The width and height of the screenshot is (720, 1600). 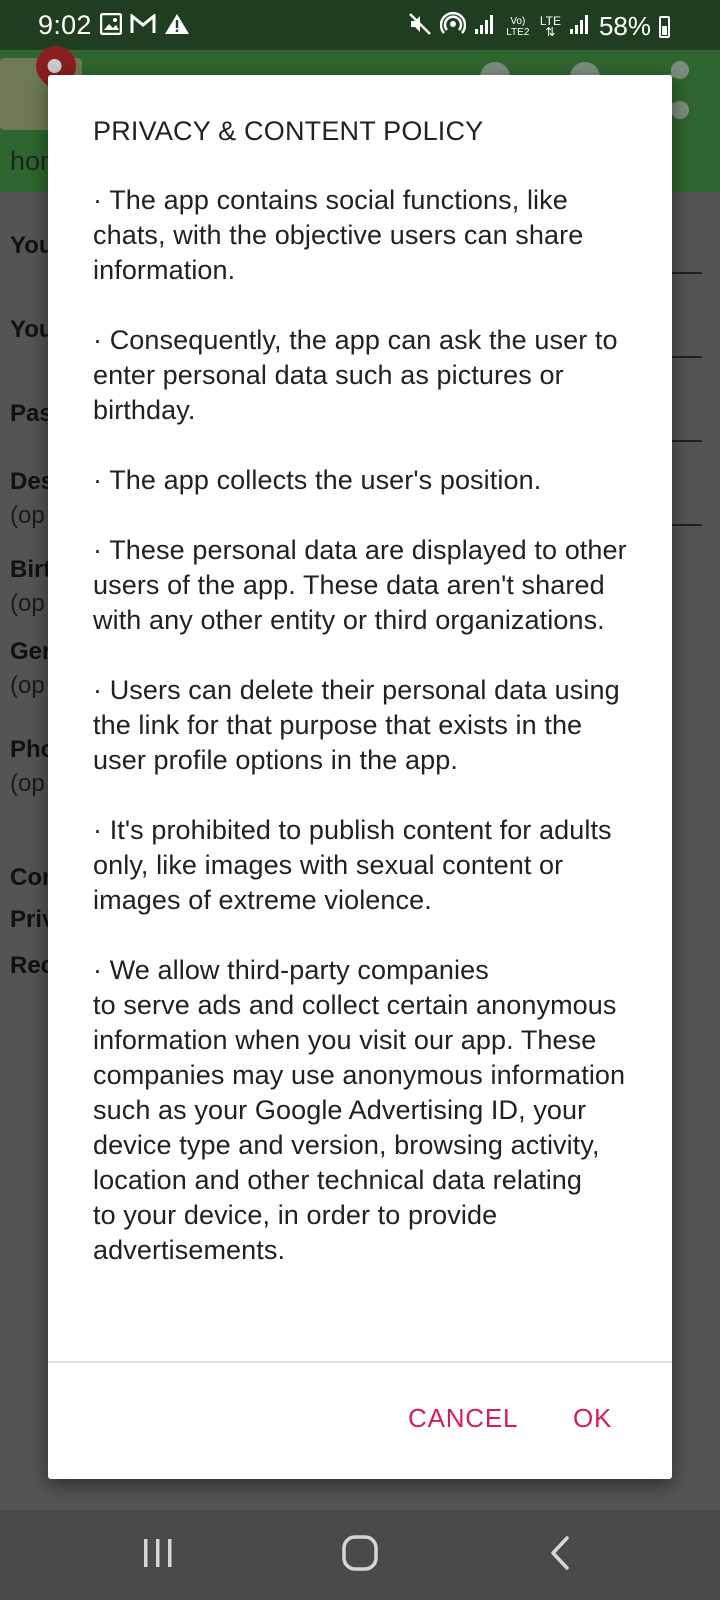 What do you see at coordinates (143, 25) in the screenshot?
I see `gmail-icon` at bounding box center [143, 25].